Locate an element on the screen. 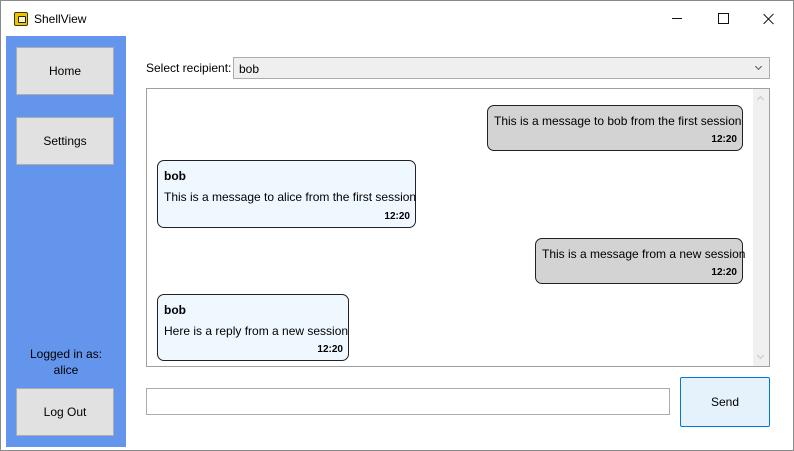 Image resolution: width=794 pixels, height=451 pixels. message-text: This is a message from a new session is located at coordinates (644, 254).